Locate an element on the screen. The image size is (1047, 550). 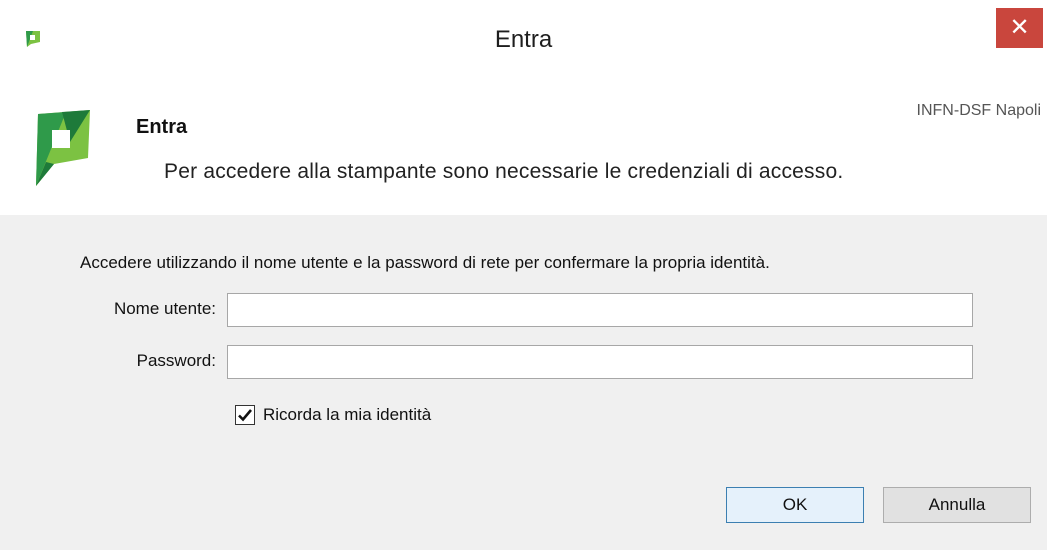
password-label: Password: is located at coordinates (176, 360).